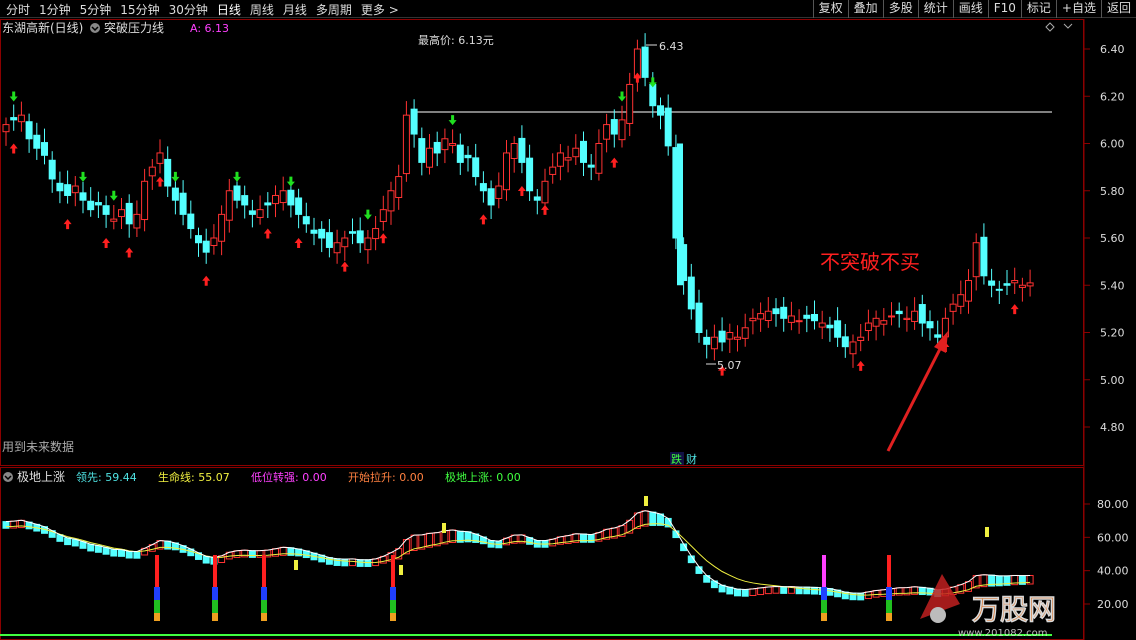  Describe the element at coordinates (900, 9) in the screenshot. I see `multi-stock-button: 多股` at that location.